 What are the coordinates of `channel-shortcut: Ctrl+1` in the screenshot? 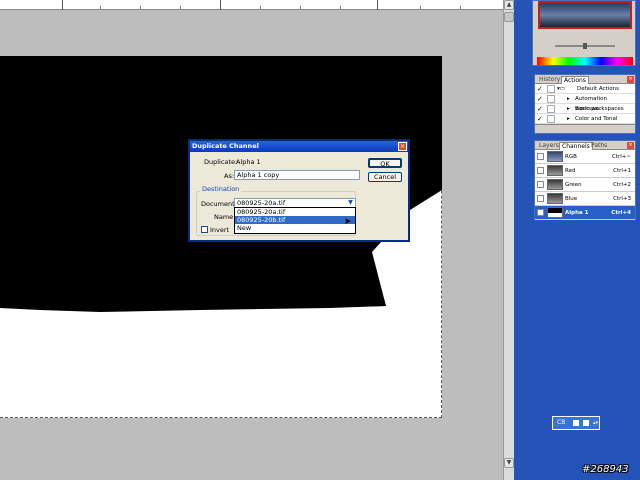 It's located at (622, 171).